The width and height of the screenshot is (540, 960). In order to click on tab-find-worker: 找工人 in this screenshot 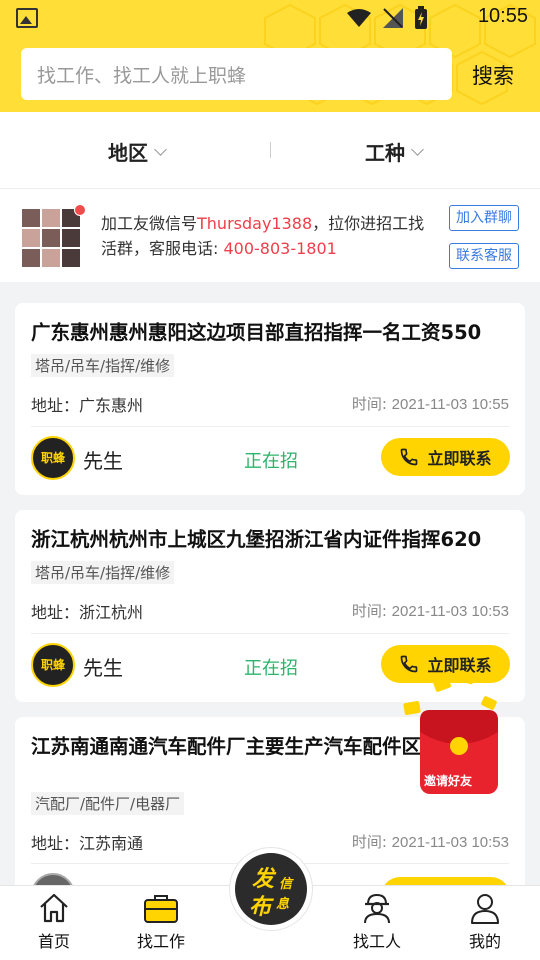, I will do `click(377, 922)`.